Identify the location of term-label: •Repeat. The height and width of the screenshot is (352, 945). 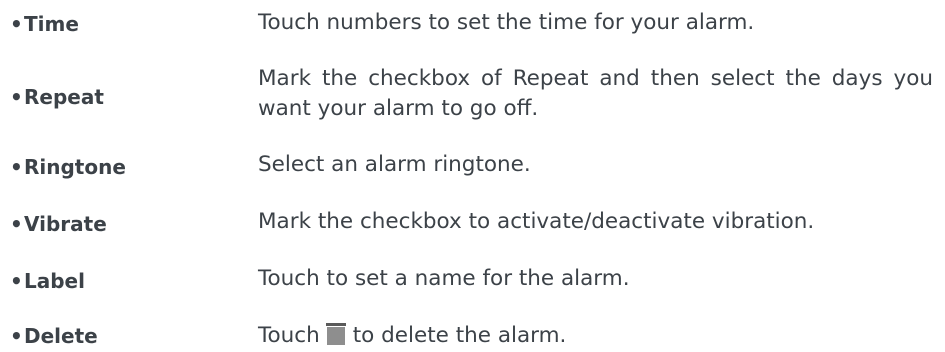
(57, 97).